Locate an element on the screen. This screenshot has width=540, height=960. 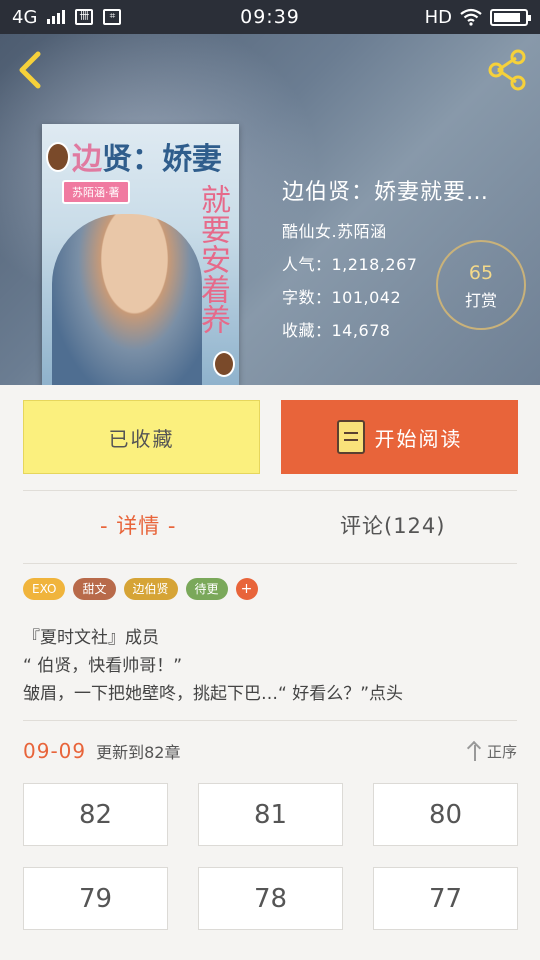
sort-order-button: 正序 is located at coordinates (492, 751).